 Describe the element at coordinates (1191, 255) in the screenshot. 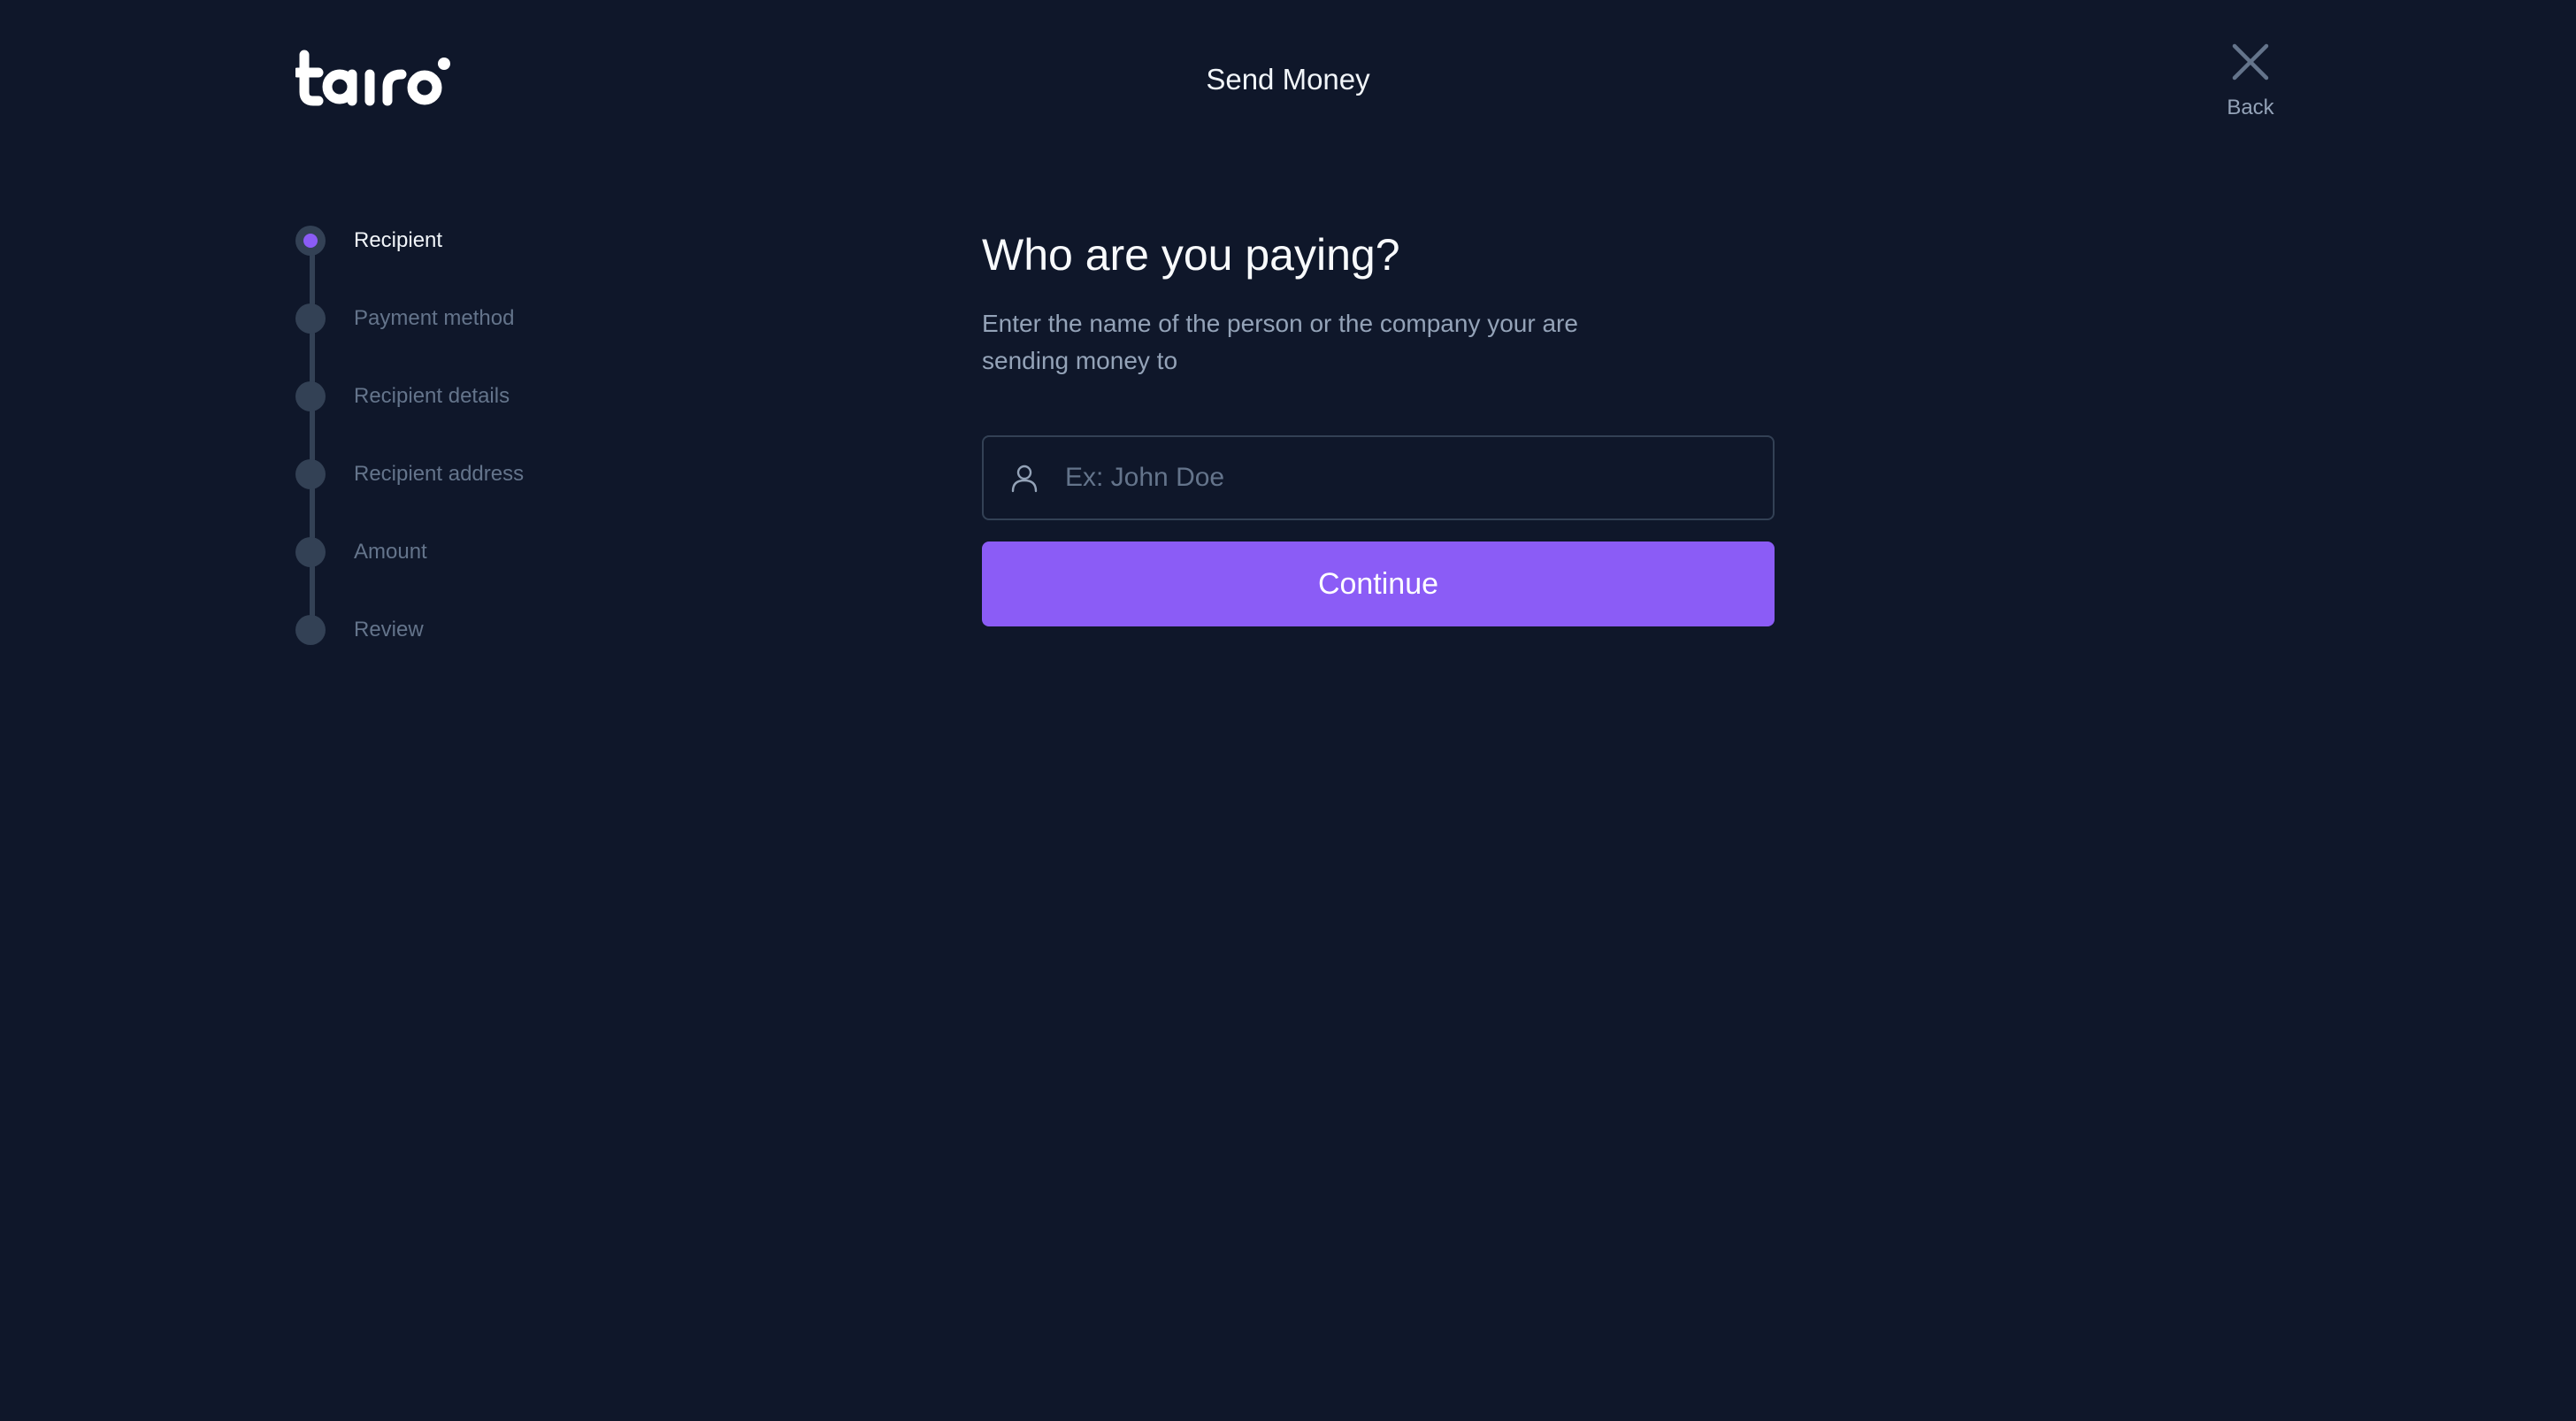

I see `form-heading: Who are you paying?` at that location.